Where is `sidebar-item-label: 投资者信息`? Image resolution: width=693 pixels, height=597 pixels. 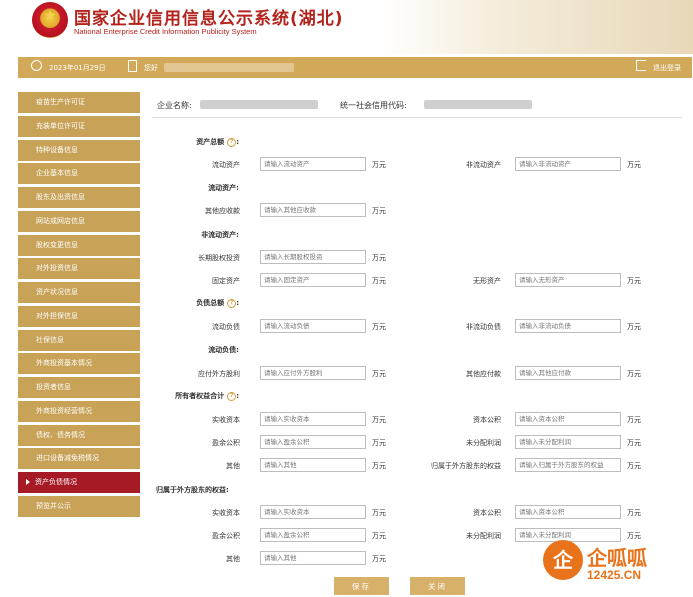
sidebar-item-label: 投资者信息 is located at coordinates (53, 387).